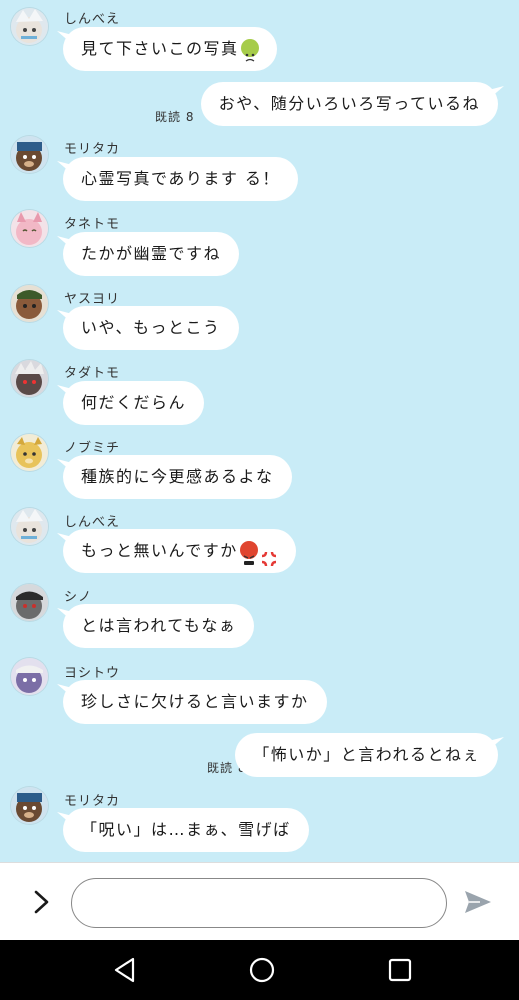 The image size is (519, 1000). Describe the element at coordinates (175, 117) in the screenshot. I see `read-receipt: 既読 8` at that location.